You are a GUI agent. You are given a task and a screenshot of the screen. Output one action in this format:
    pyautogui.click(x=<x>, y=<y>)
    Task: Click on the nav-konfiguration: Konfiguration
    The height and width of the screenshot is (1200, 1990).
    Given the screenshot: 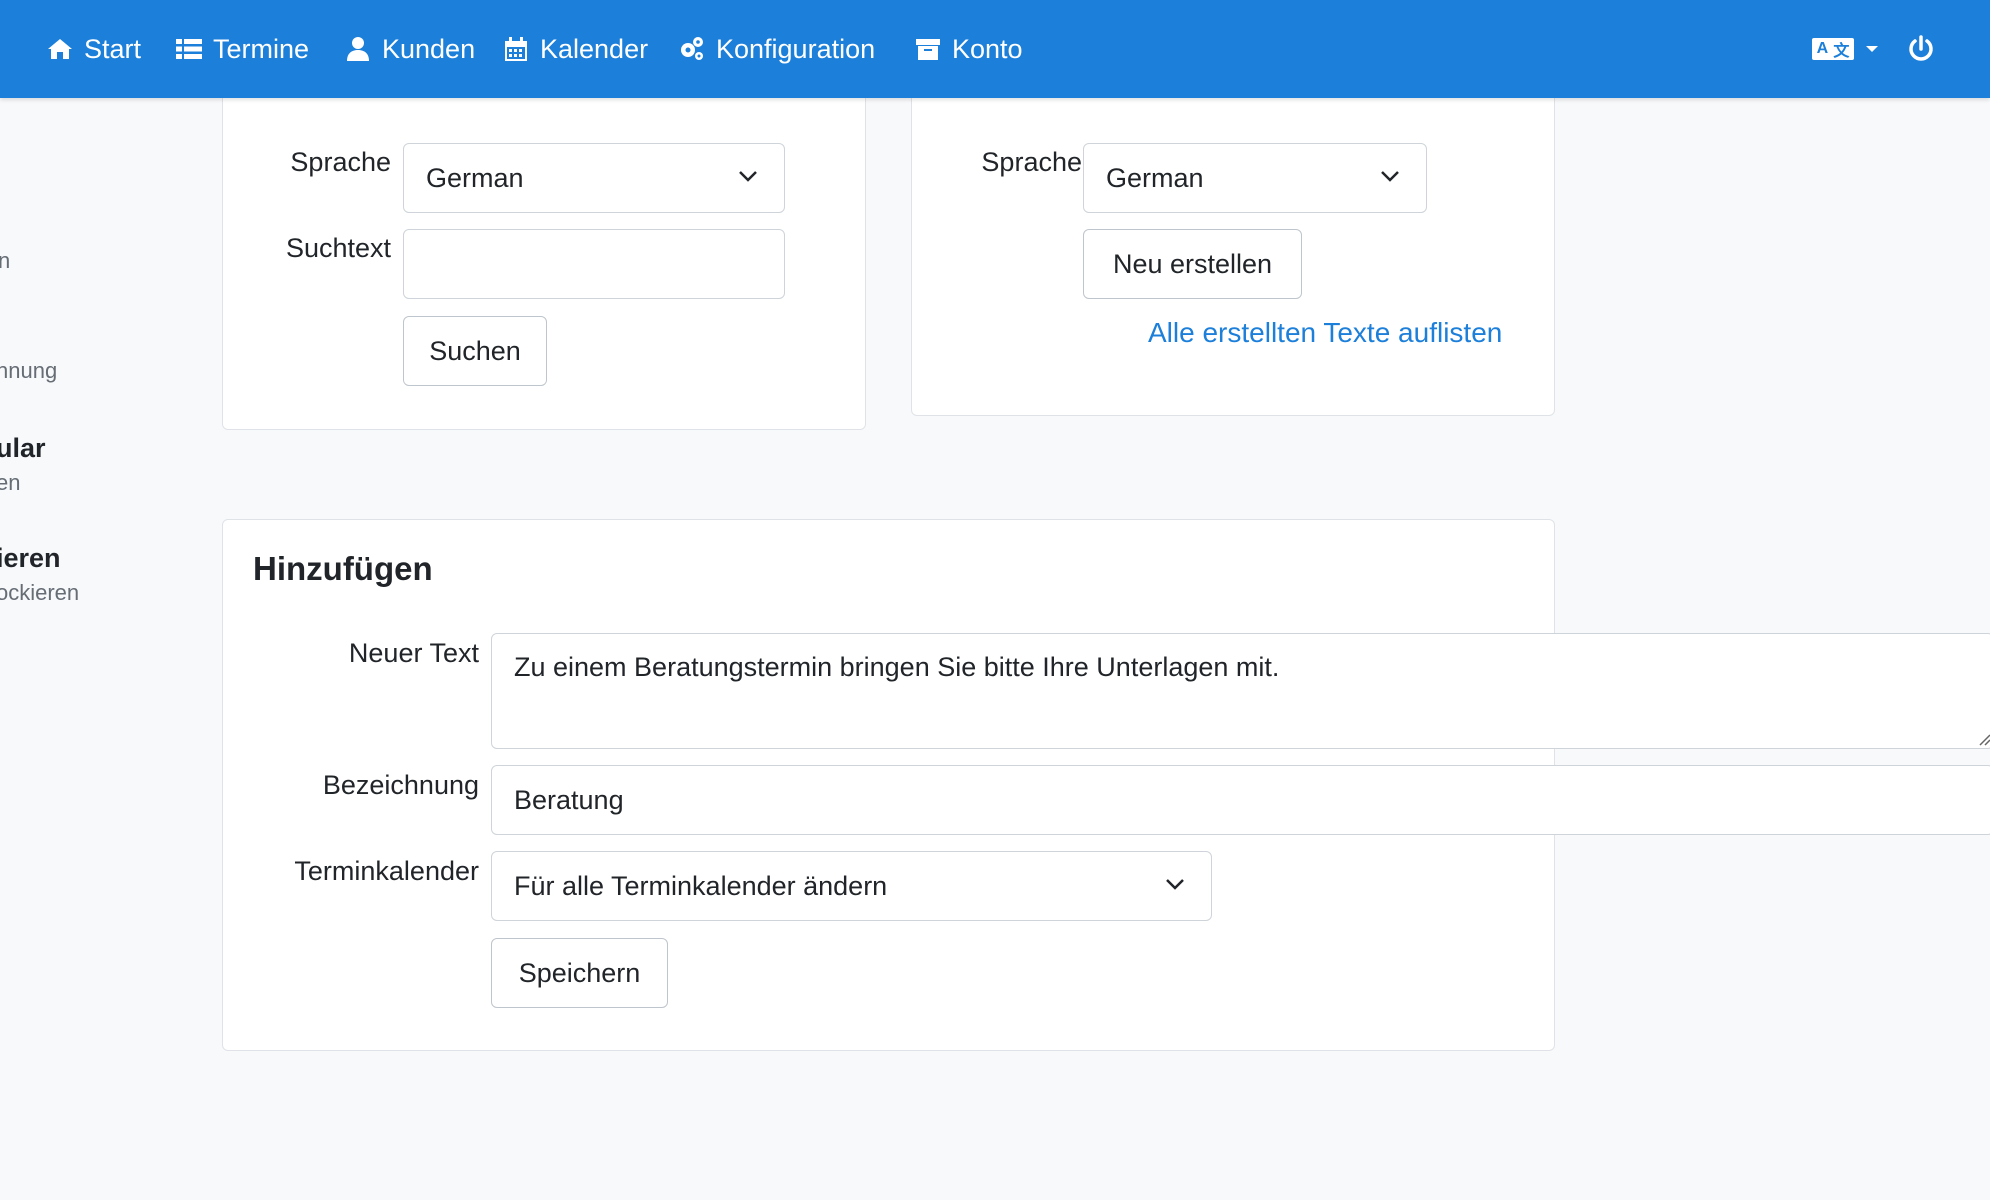 What is the action you would take?
    pyautogui.click(x=776, y=49)
    